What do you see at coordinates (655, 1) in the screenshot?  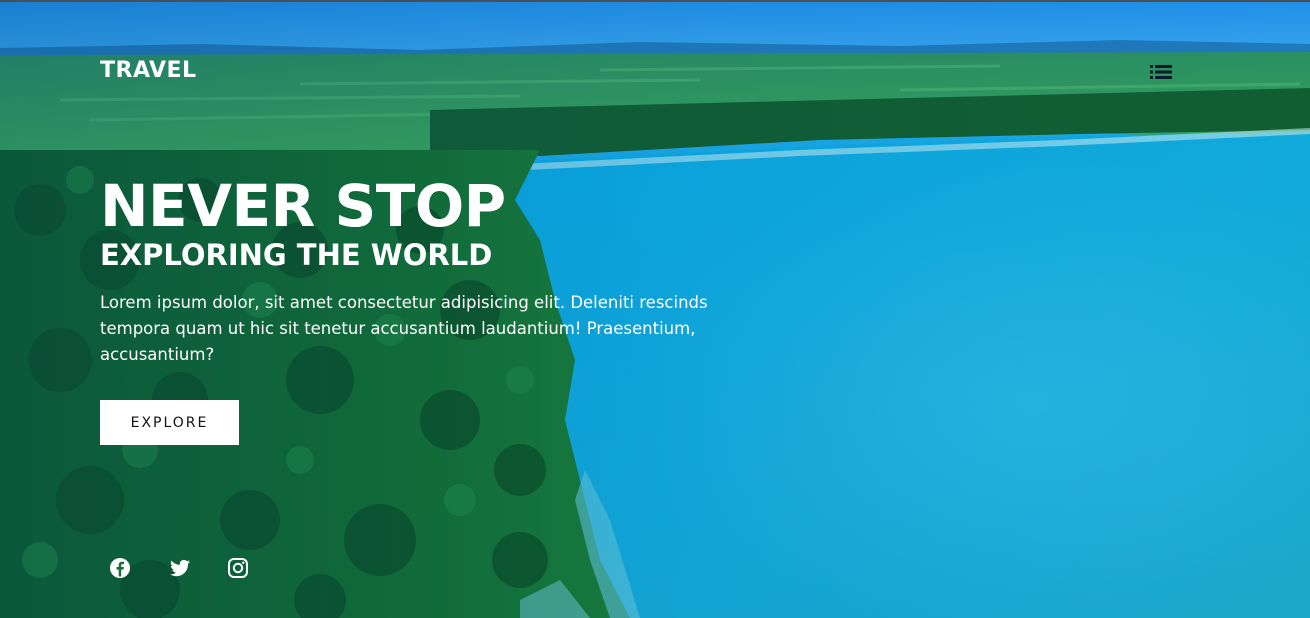 I see `top-border` at bounding box center [655, 1].